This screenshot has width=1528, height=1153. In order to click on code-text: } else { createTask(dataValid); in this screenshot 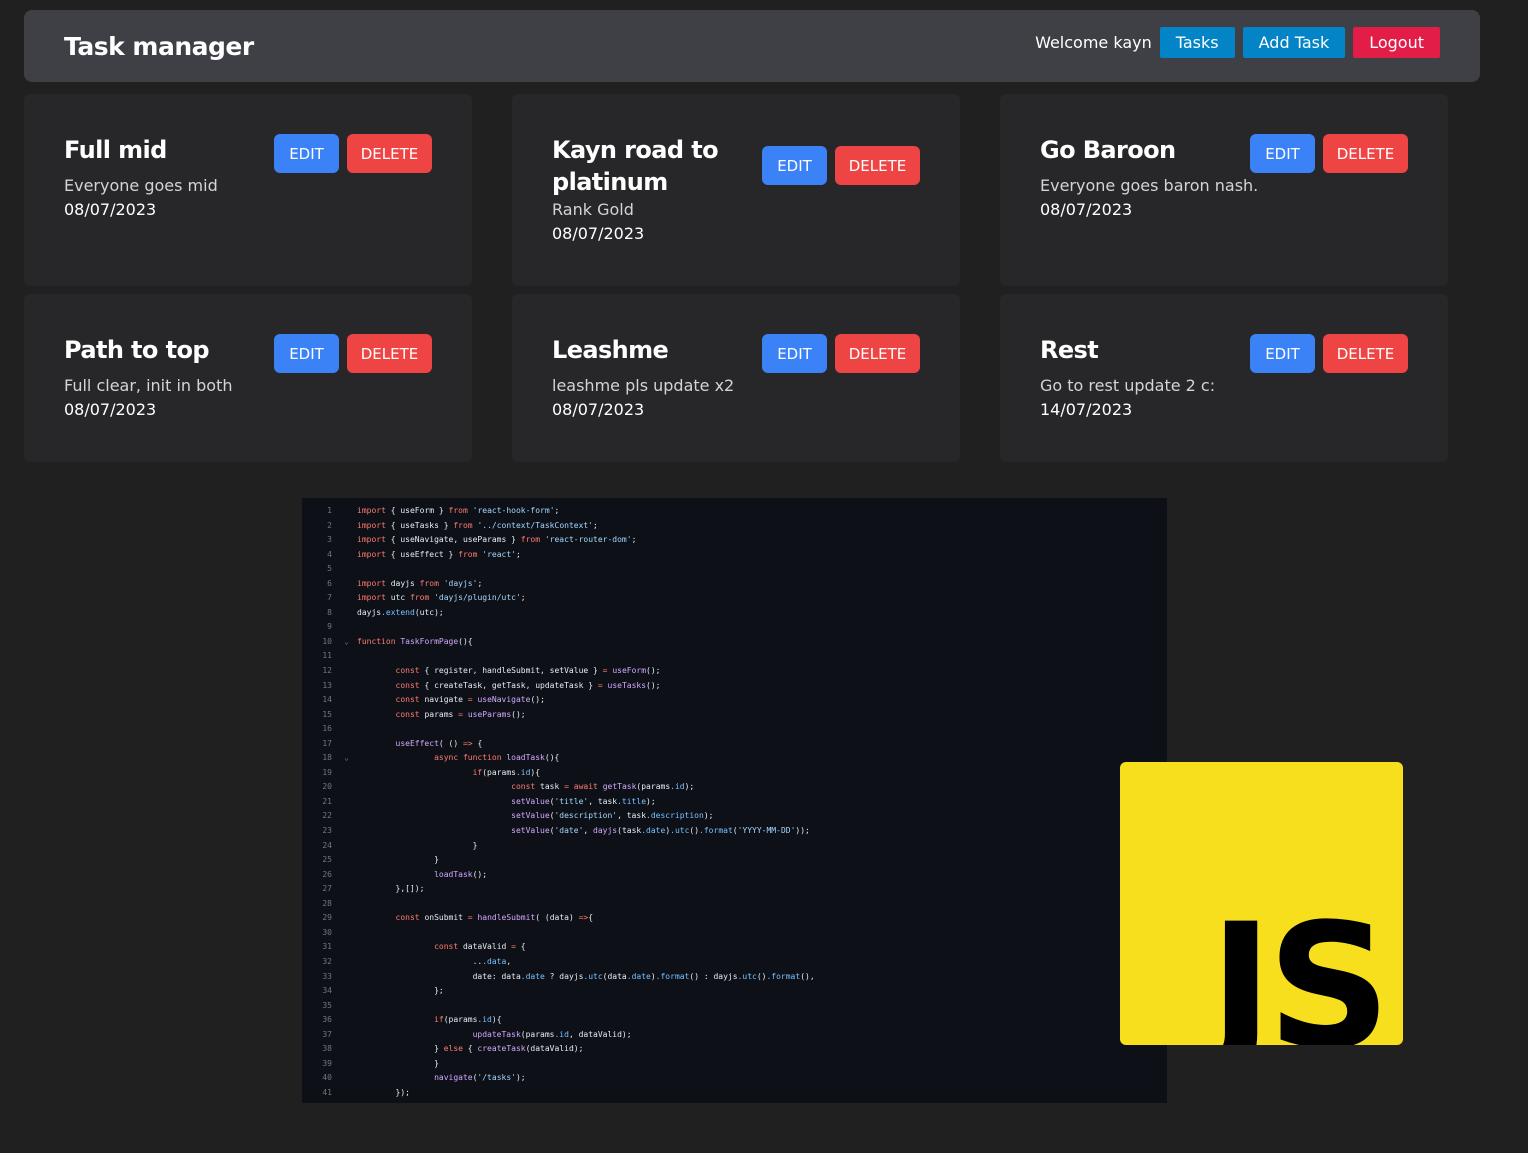, I will do `click(470, 1049)`.